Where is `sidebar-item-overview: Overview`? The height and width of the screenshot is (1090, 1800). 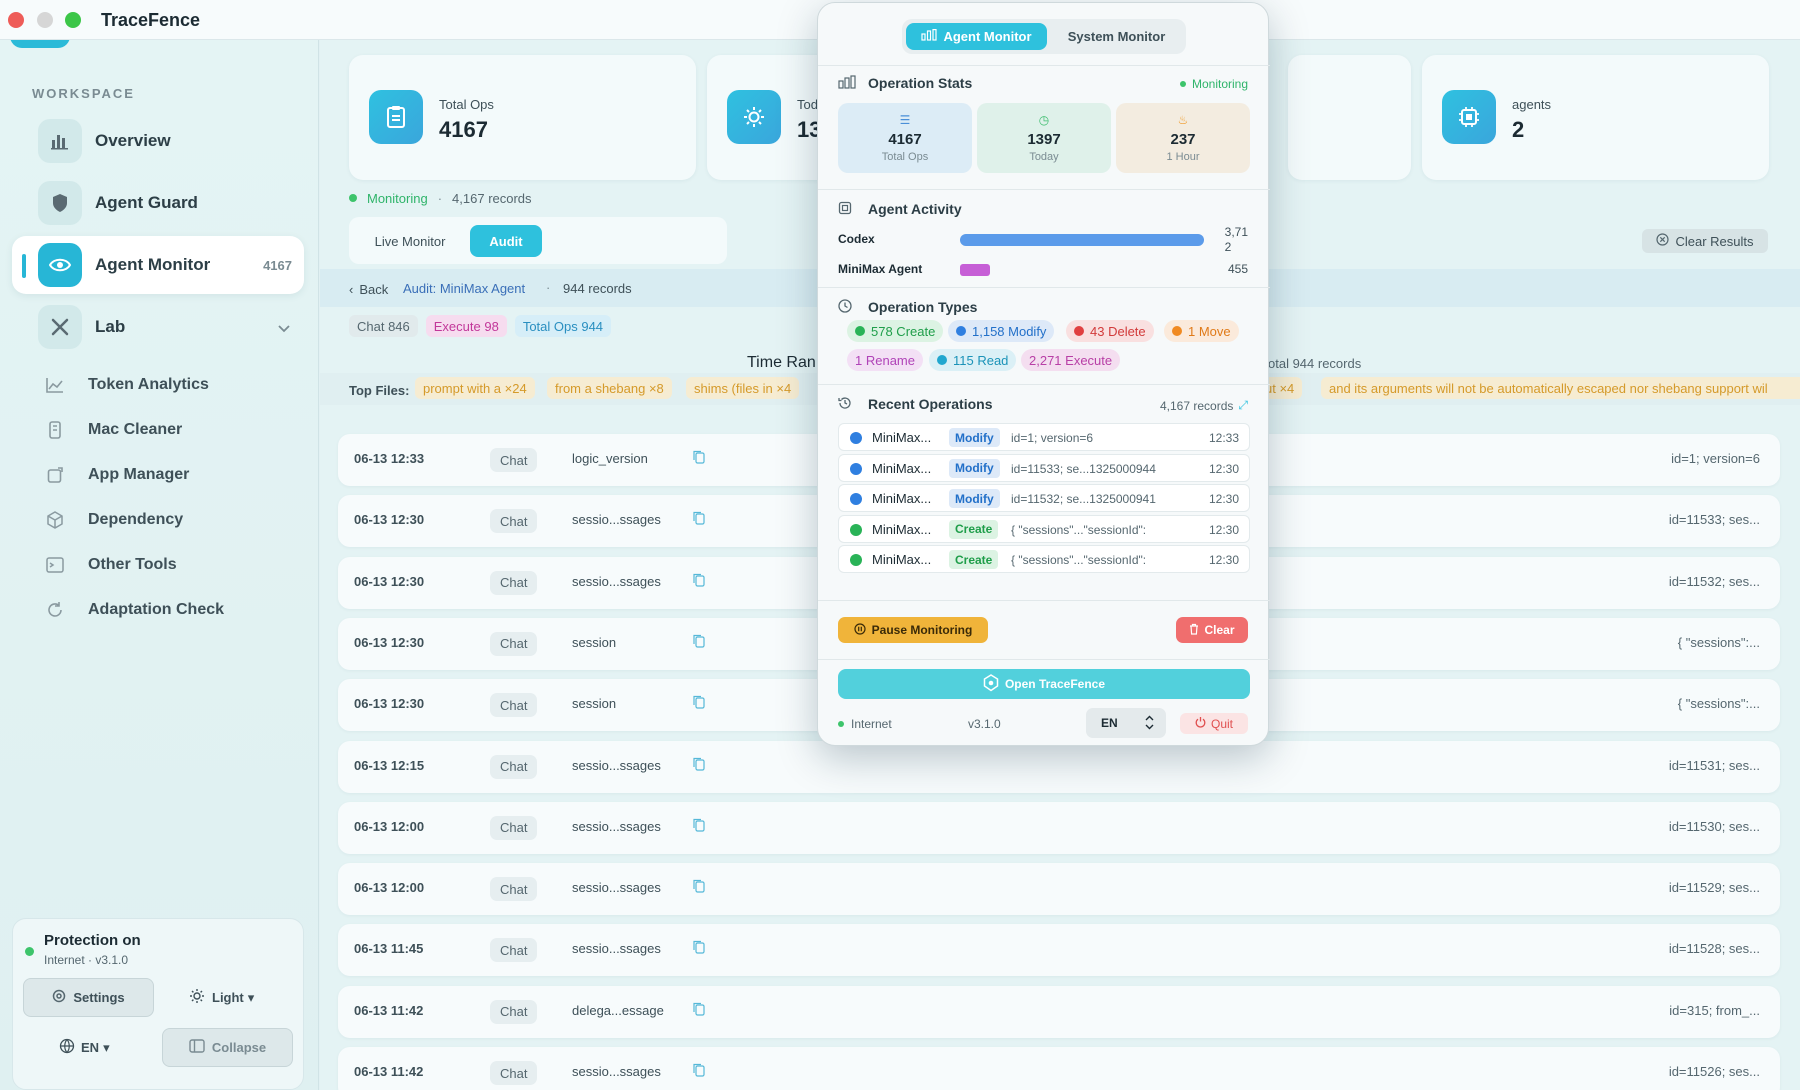 sidebar-item-overview: Overview is located at coordinates (158, 141).